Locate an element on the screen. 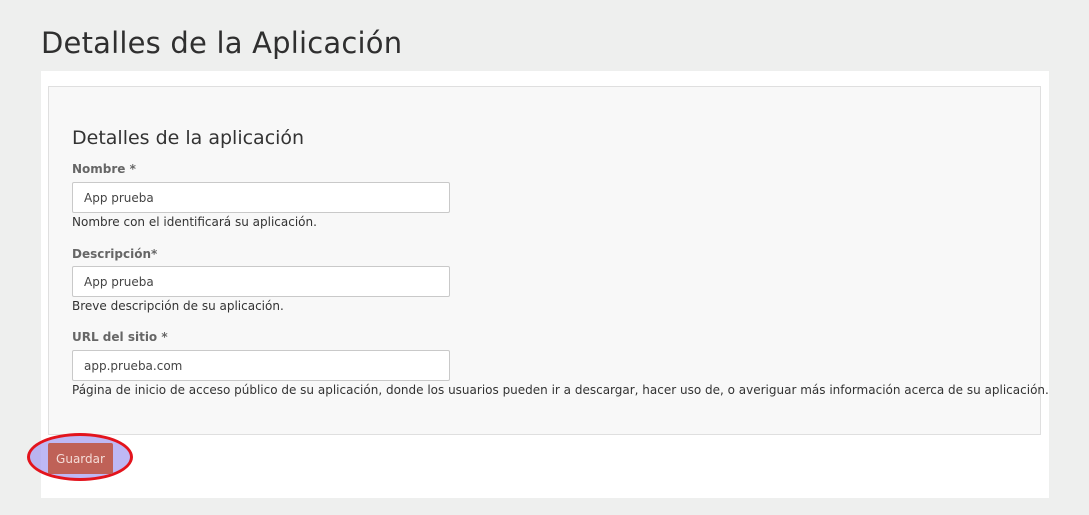 The height and width of the screenshot is (515, 1089). description-input is located at coordinates (261, 281).